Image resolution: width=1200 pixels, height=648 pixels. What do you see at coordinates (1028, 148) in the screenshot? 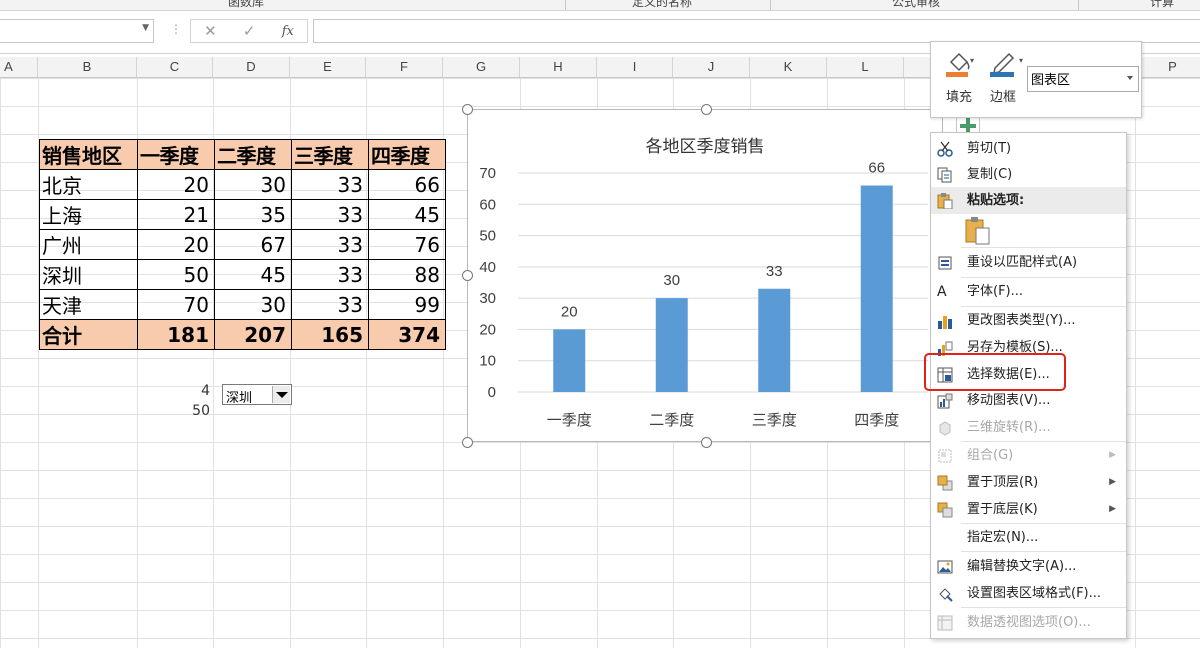
I see `menu-item-cut: 剪切(T)` at bounding box center [1028, 148].